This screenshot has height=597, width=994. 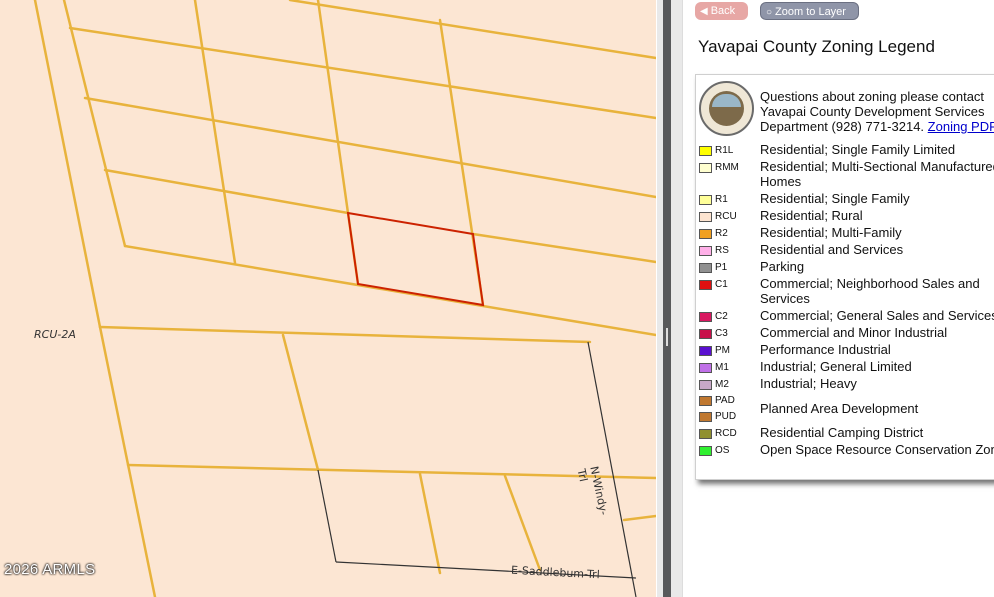 What do you see at coordinates (667, 298) in the screenshot?
I see `splitter-bar` at bounding box center [667, 298].